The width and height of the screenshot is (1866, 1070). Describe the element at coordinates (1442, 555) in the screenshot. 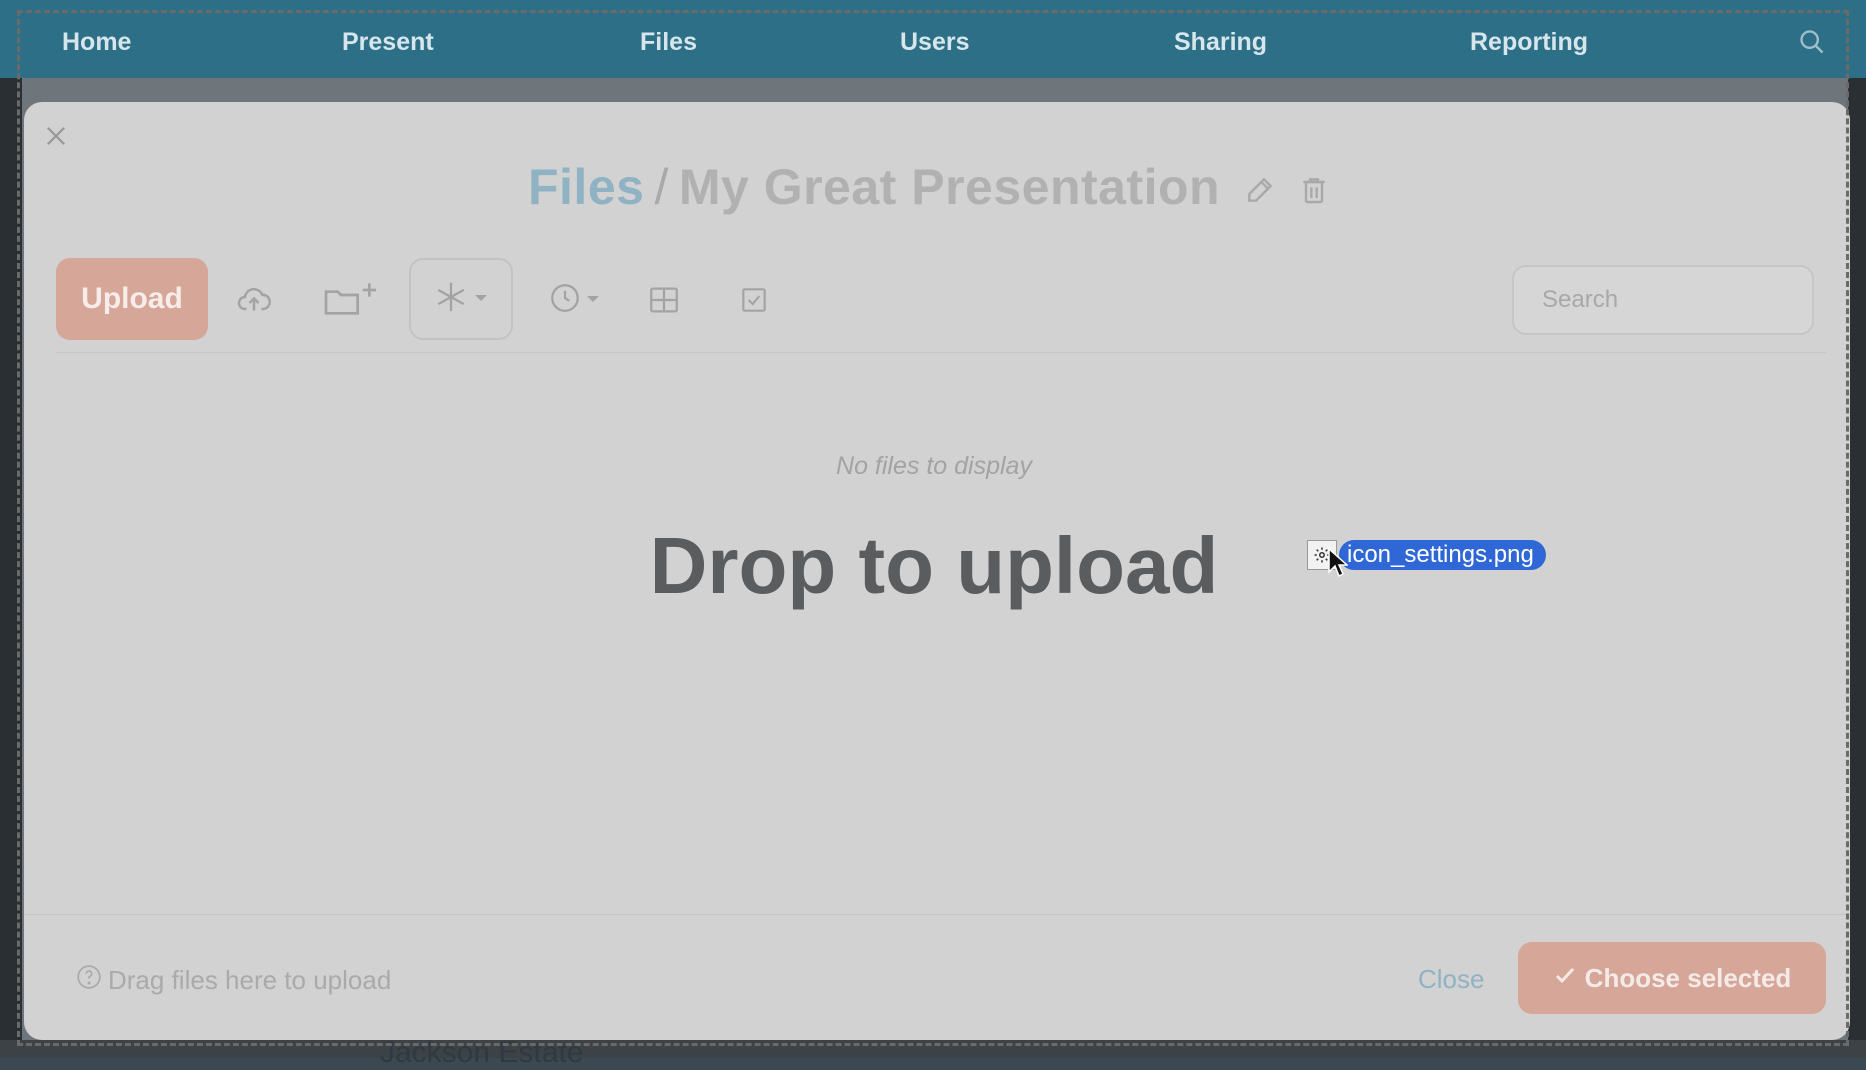

I see `dragged-filename: icon_settings.png` at that location.